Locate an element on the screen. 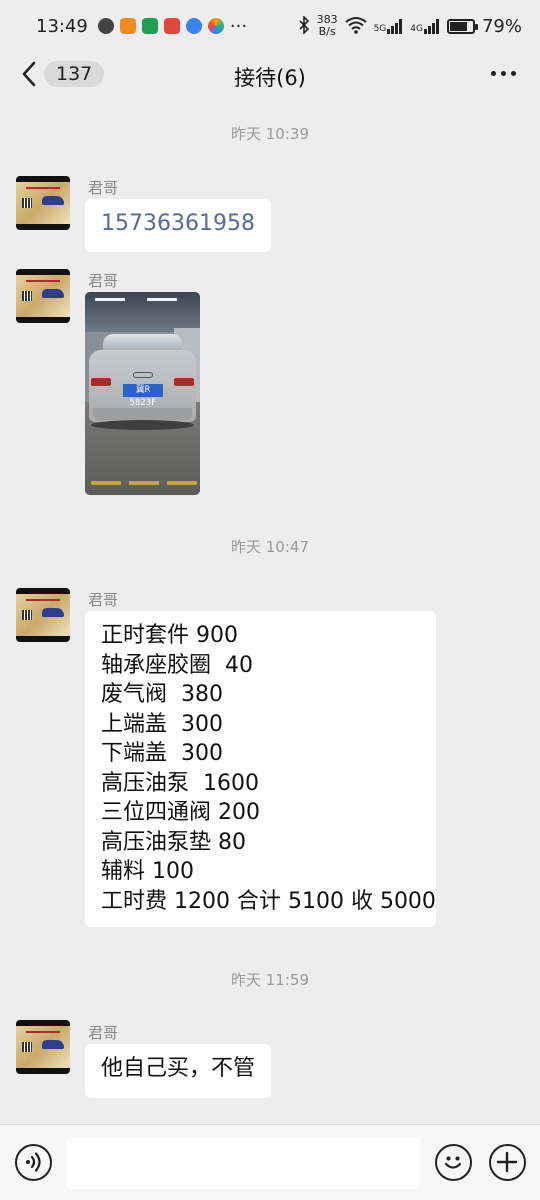  status-bar: 13:49 ··· 383 B/s 5G 4G 79% is located at coordinates (270, 26).